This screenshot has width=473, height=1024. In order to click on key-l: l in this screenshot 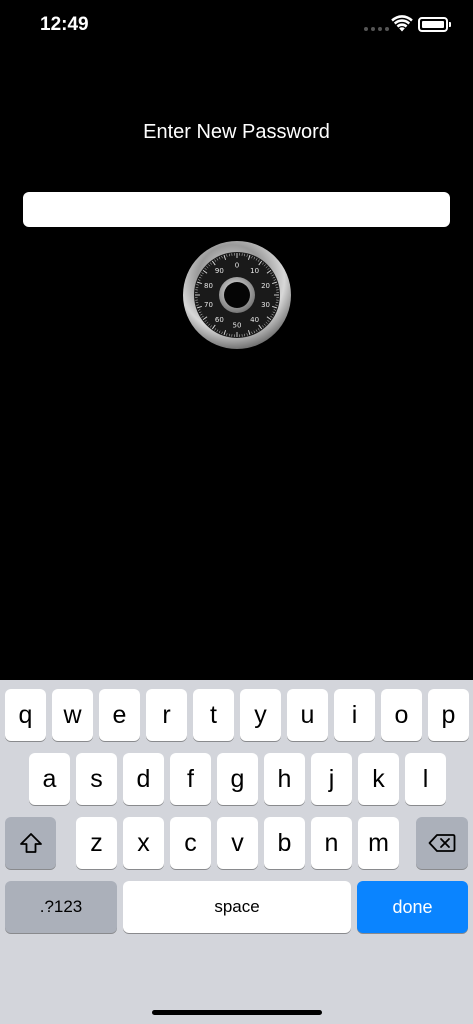, I will do `click(425, 779)`.